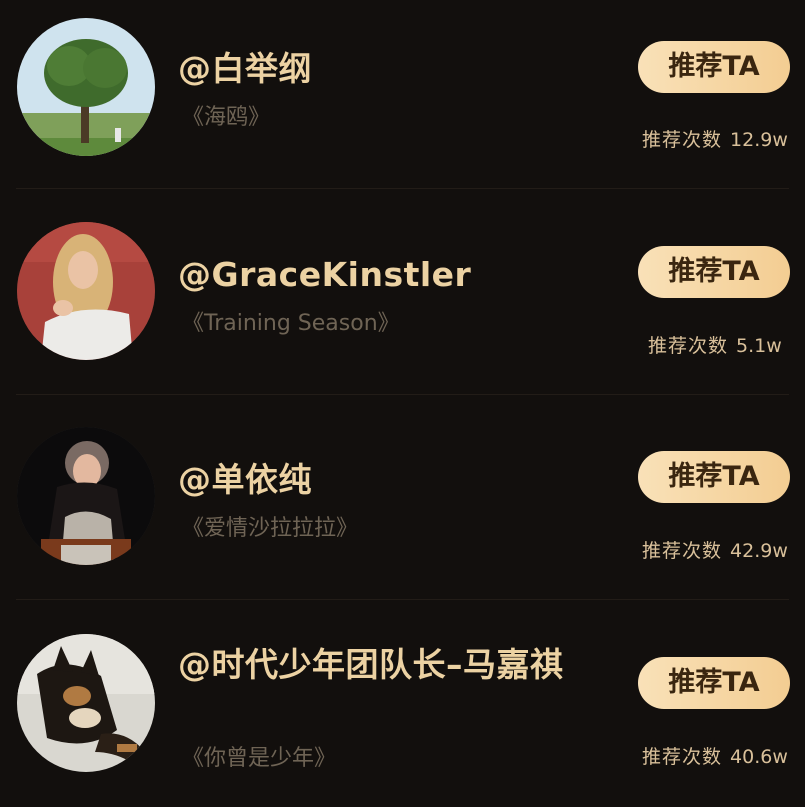  I want to click on recommend-count: 推荐次数 12.9w, so click(715, 140).